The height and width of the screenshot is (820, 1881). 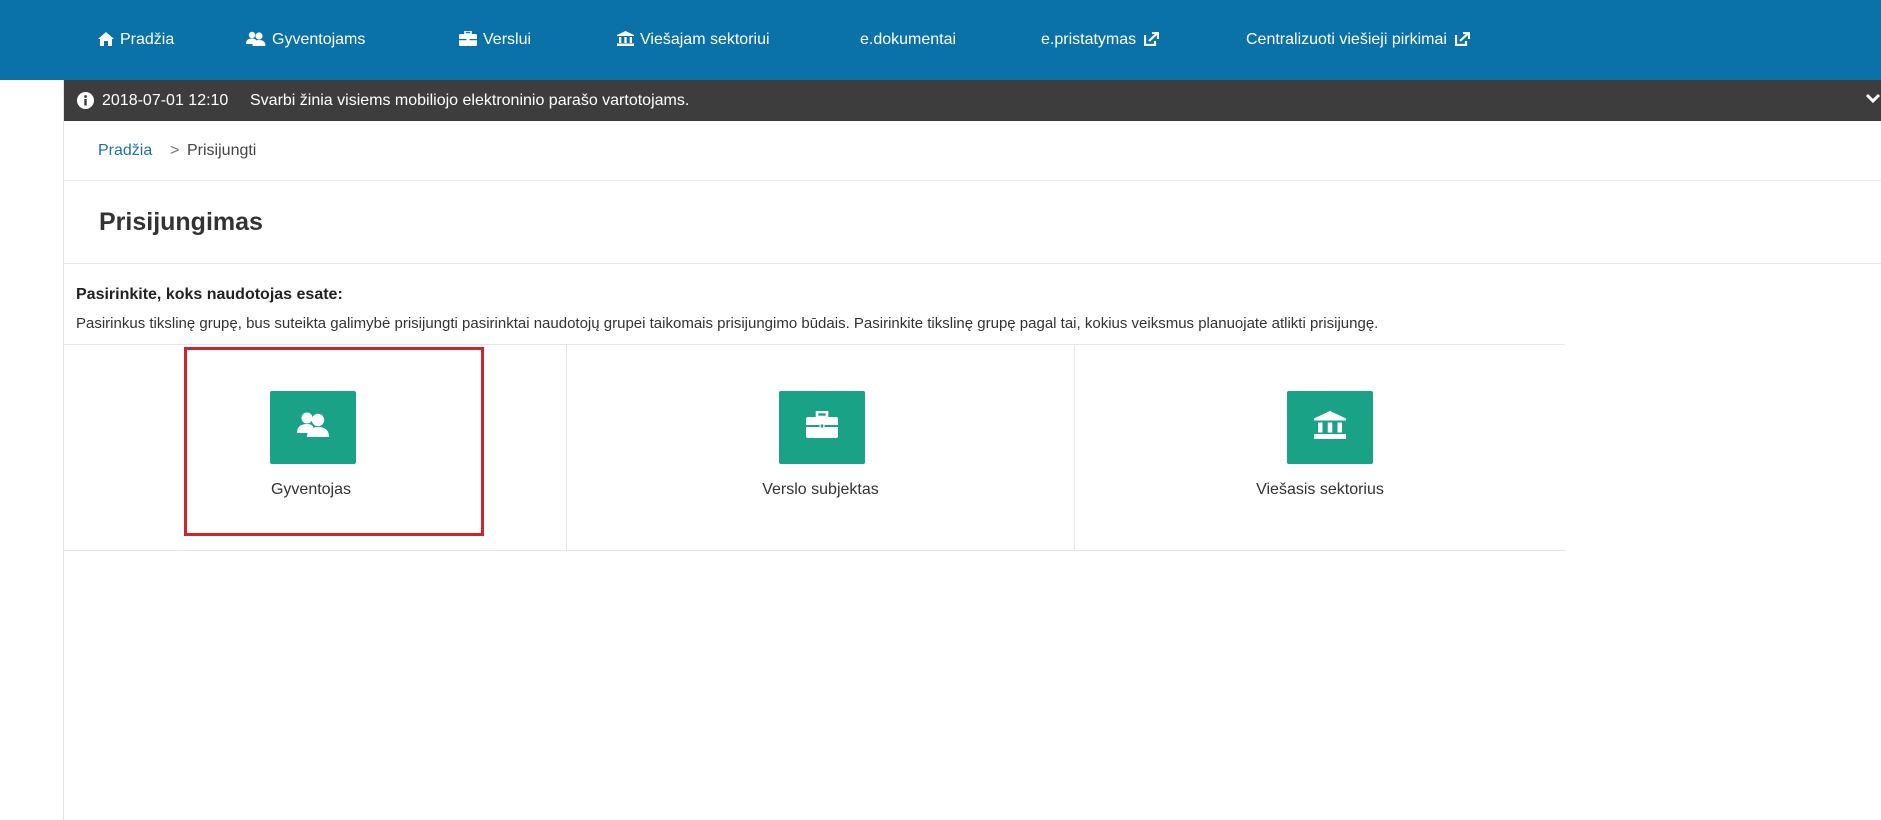 What do you see at coordinates (165, 100) in the screenshot?
I see `announcement-date: 2018-07-01 12:10` at bounding box center [165, 100].